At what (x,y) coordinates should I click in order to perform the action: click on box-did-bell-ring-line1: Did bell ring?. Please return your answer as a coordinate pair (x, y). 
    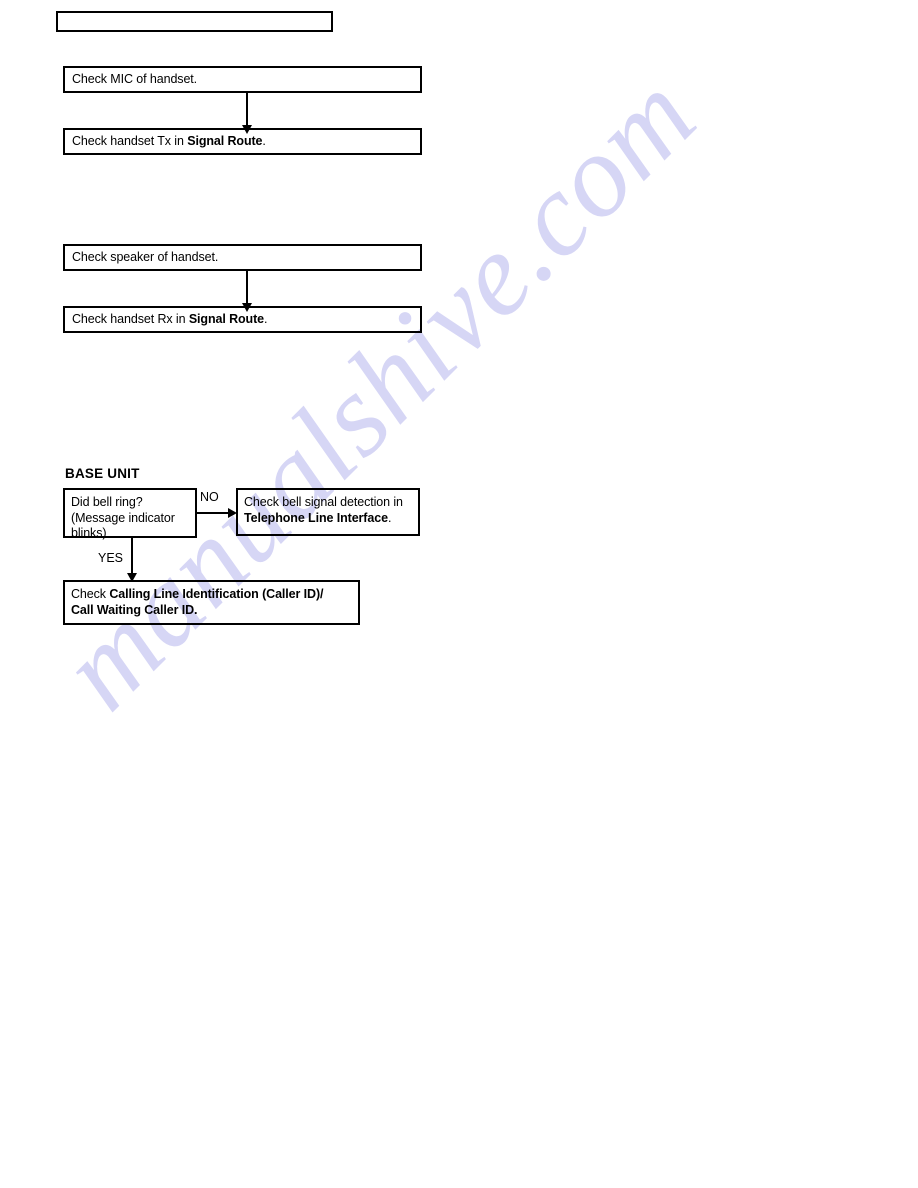
    Looking at the image, I should click on (107, 502).